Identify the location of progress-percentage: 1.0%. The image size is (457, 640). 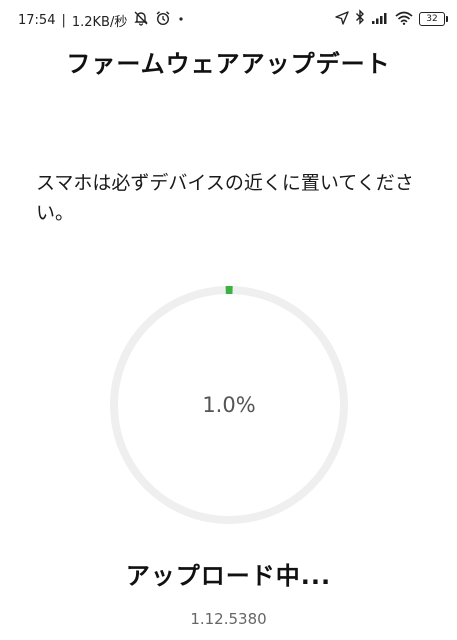
(229, 405).